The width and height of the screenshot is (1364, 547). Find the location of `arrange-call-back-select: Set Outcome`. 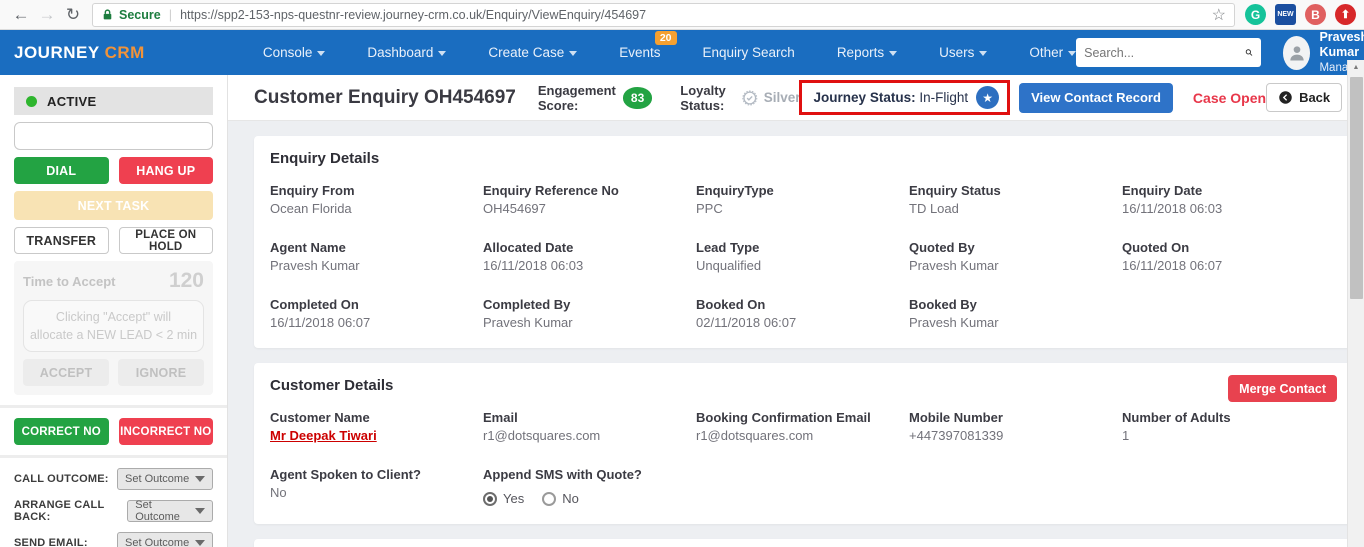

arrange-call-back-select: Set Outcome is located at coordinates (170, 511).